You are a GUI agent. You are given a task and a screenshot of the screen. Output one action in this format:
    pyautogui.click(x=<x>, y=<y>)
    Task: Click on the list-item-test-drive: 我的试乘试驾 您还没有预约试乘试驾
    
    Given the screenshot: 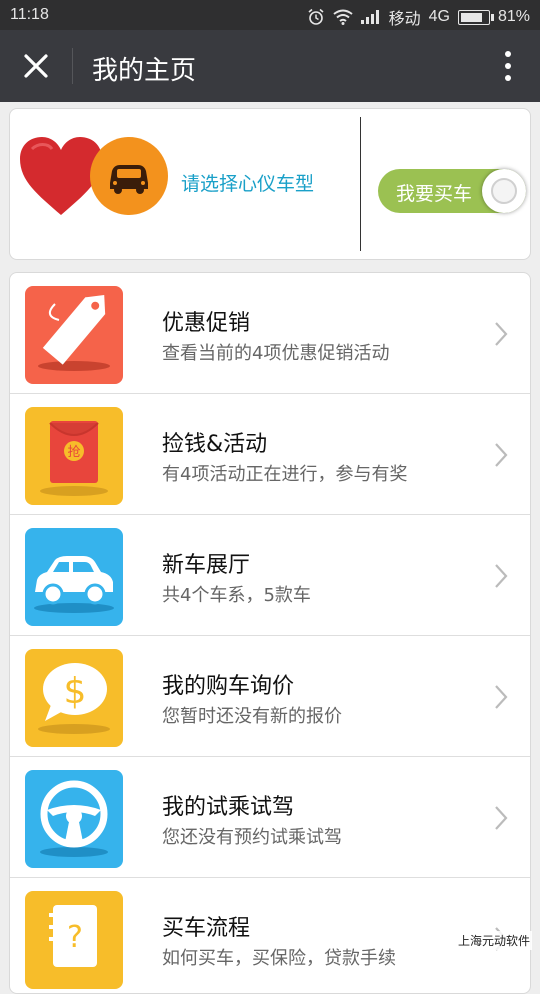 What is the action you would take?
    pyautogui.click(x=270, y=817)
    